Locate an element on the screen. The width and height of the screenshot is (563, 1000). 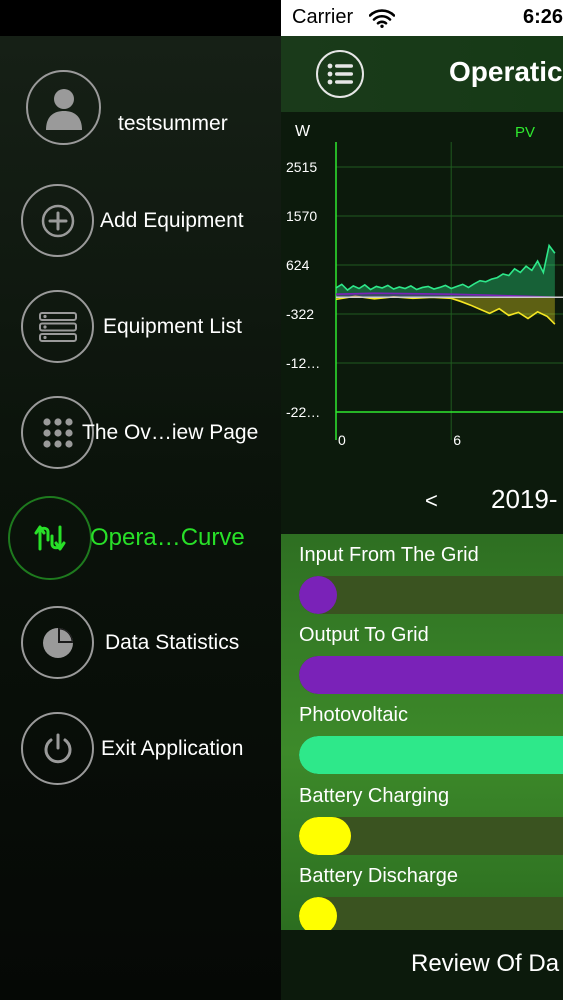
menu-item-data-statistics: Data Statistics is located at coordinates (140, 643).